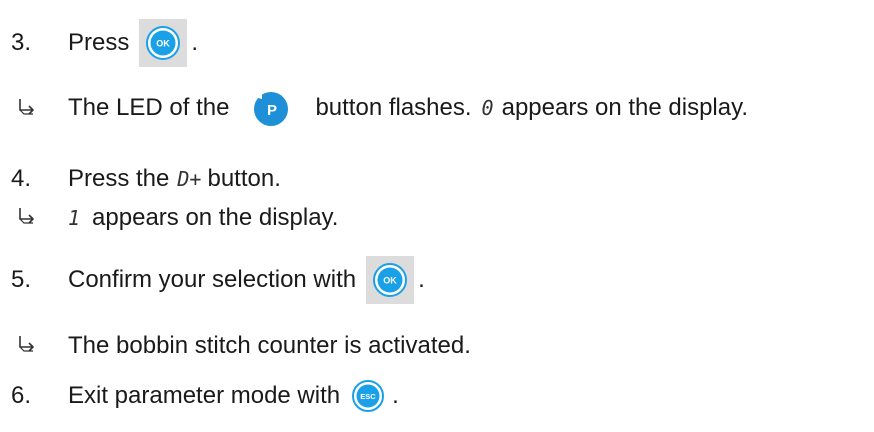 The width and height of the screenshot is (874, 432). I want to click on step-number: 4., so click(21, 178).